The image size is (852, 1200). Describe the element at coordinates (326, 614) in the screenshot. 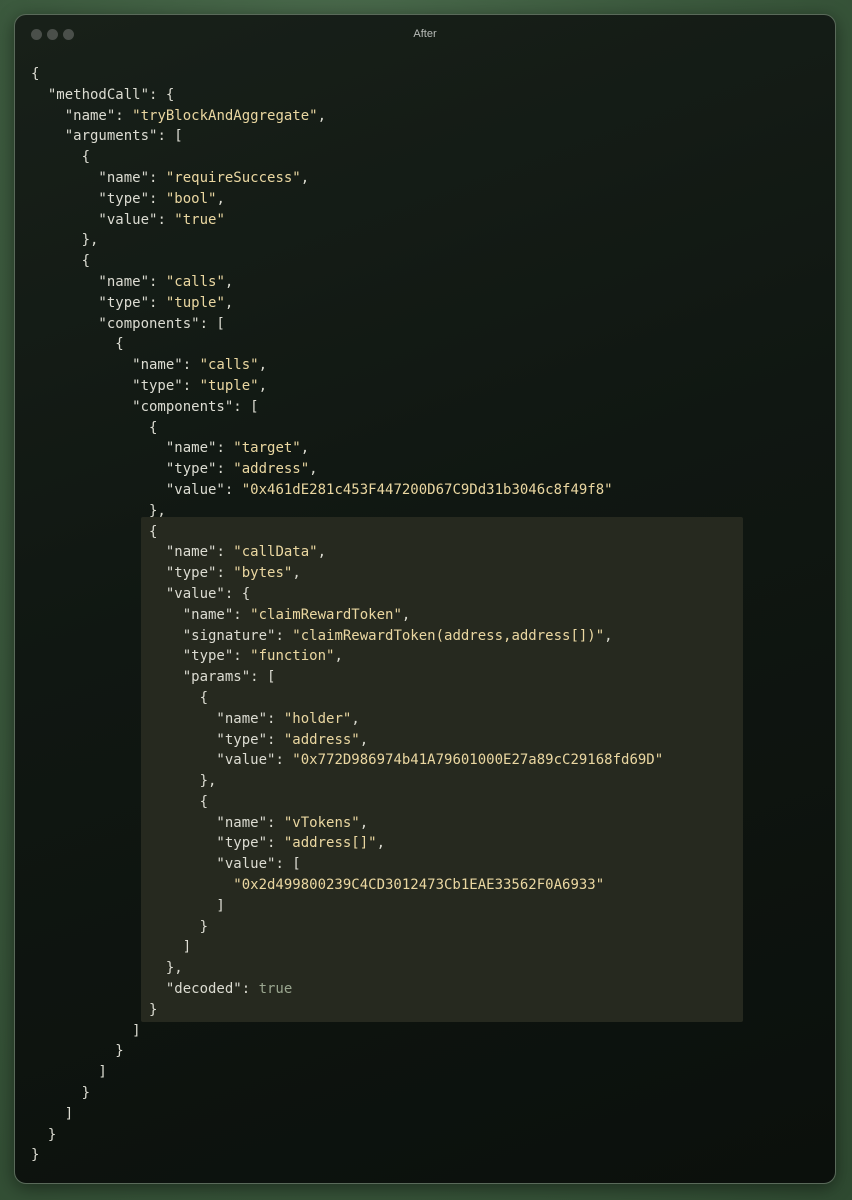

I see `json-string: "claimRewardToken"` at that location.